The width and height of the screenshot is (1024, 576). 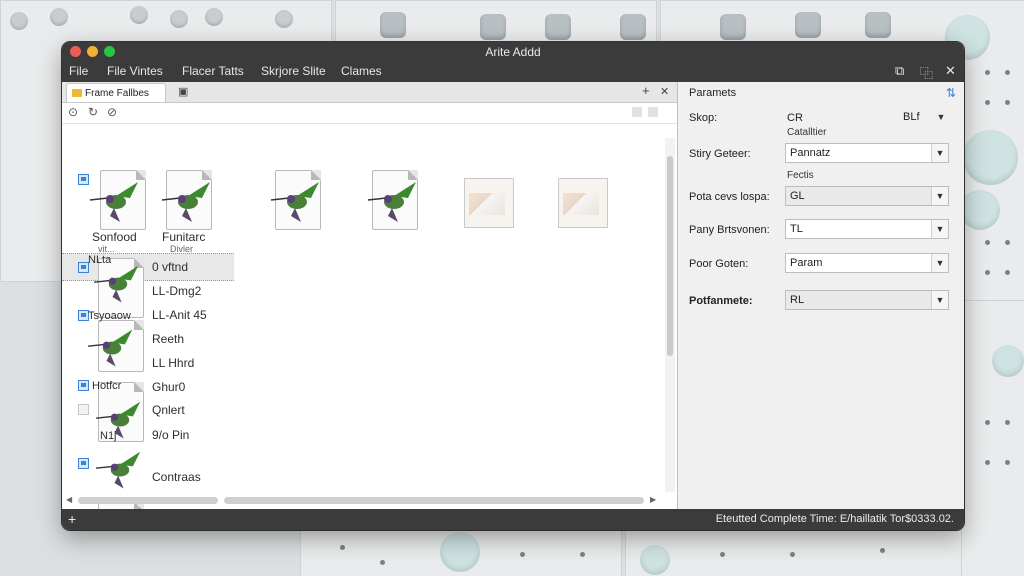 What do you see at coordinates (108, 436) in the screenshot?
I see `file-overlay-label: N1j` at bounding box center [108, 436].